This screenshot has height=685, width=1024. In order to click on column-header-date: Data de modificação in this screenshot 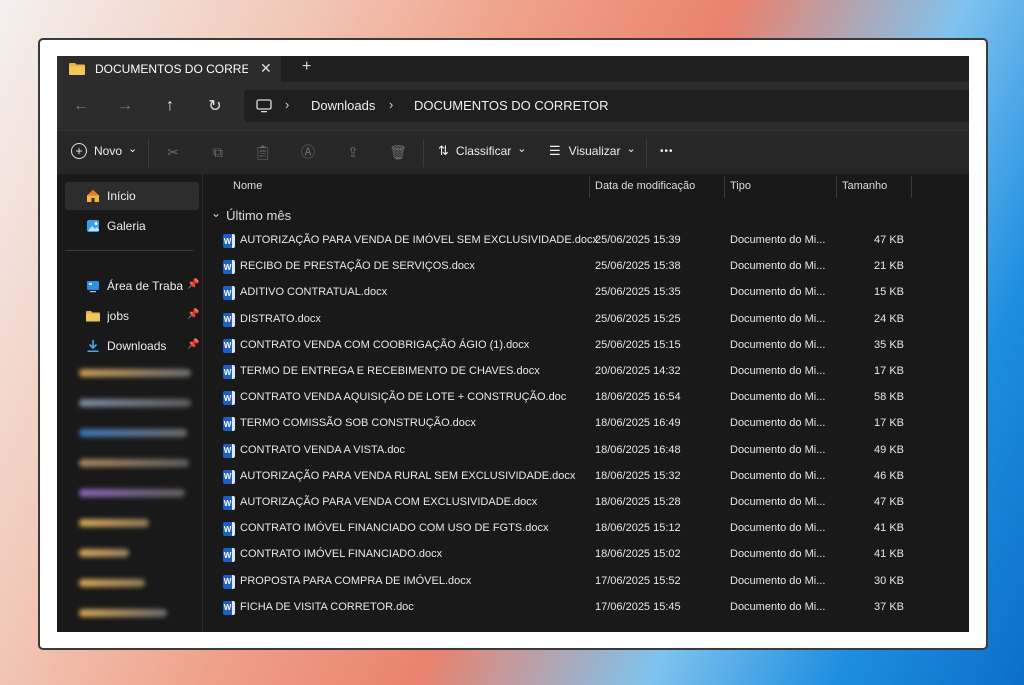, I will do `click(645, 186)`.